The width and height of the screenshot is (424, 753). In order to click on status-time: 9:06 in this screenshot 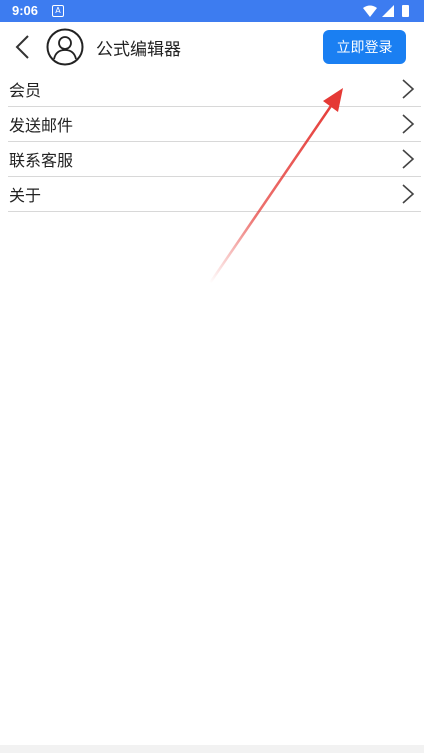, I will do `click(25, 10)`.